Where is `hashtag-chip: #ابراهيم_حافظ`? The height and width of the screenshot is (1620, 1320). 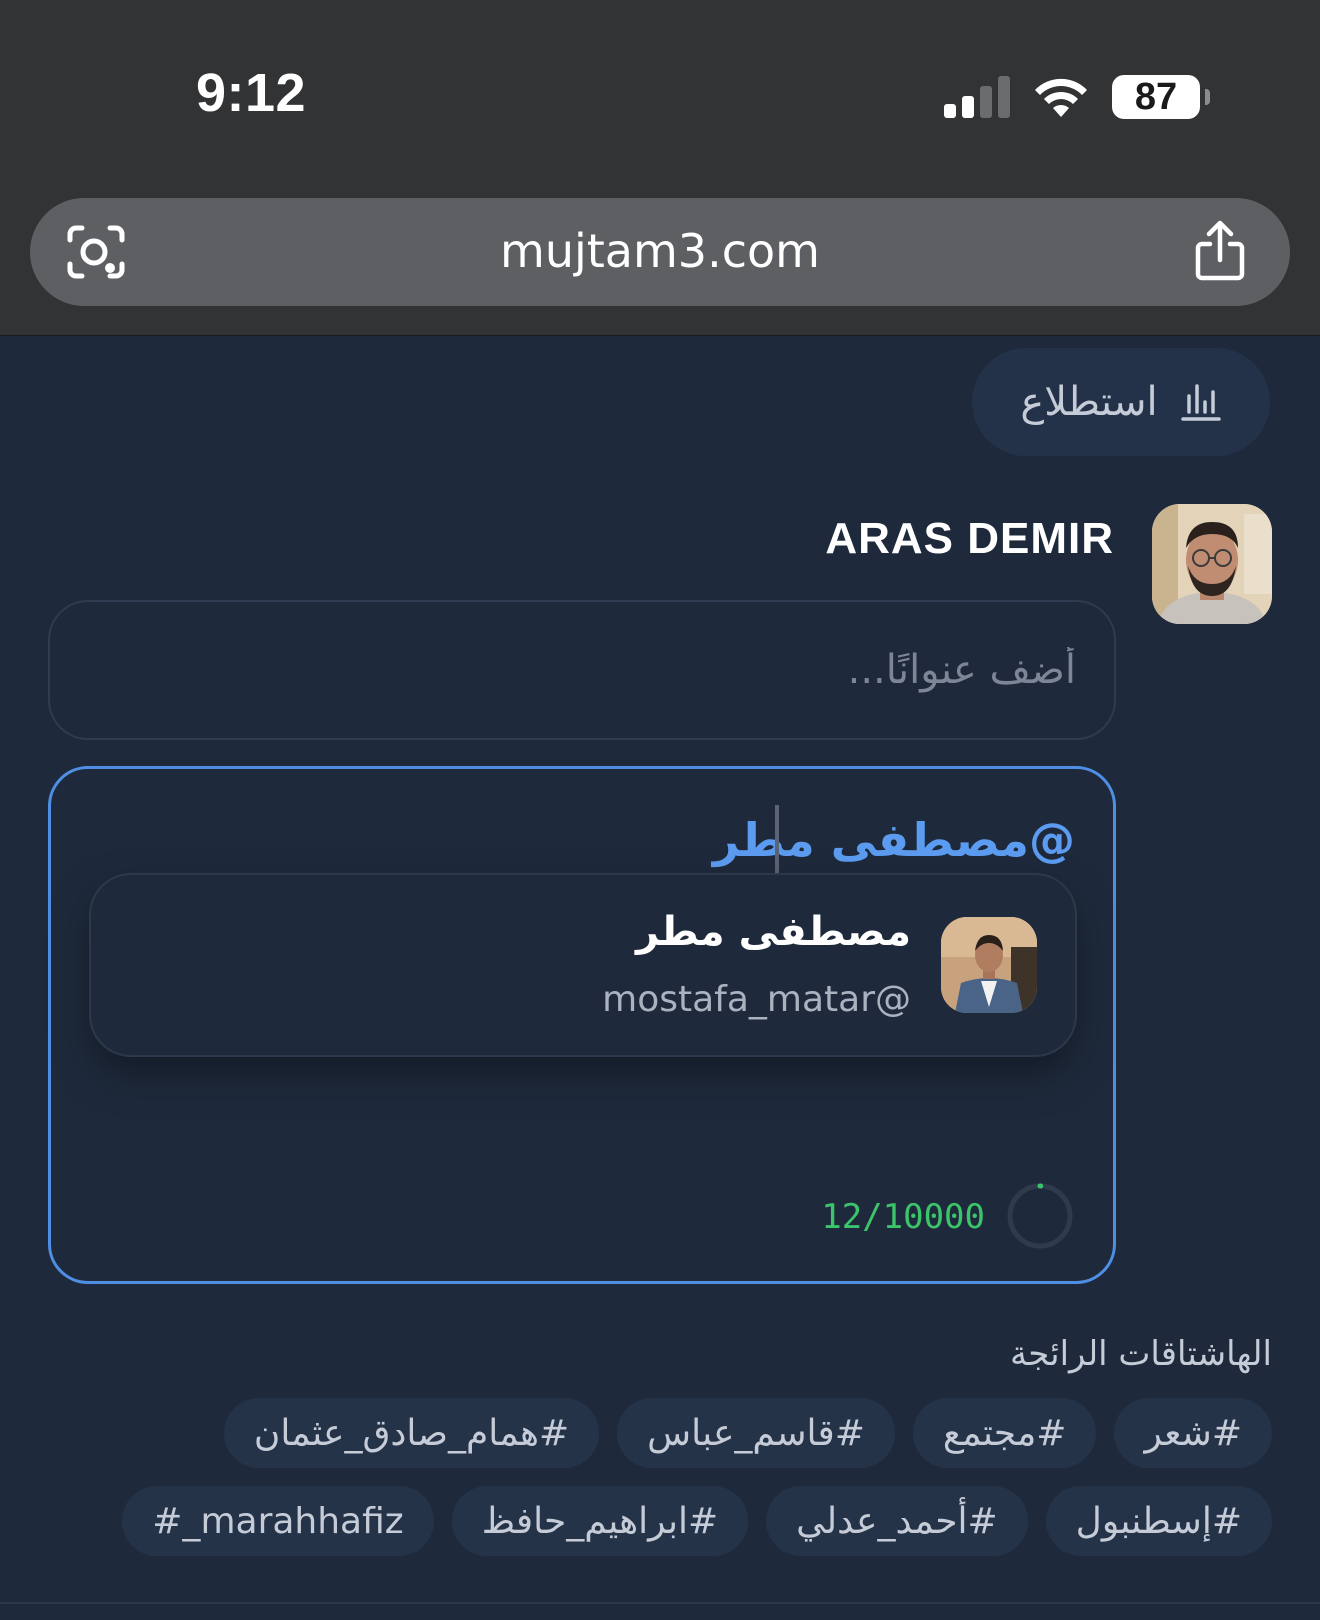
hashtag-chip: #ابراهيم_حافظ is located at coordinates (600, 1521).